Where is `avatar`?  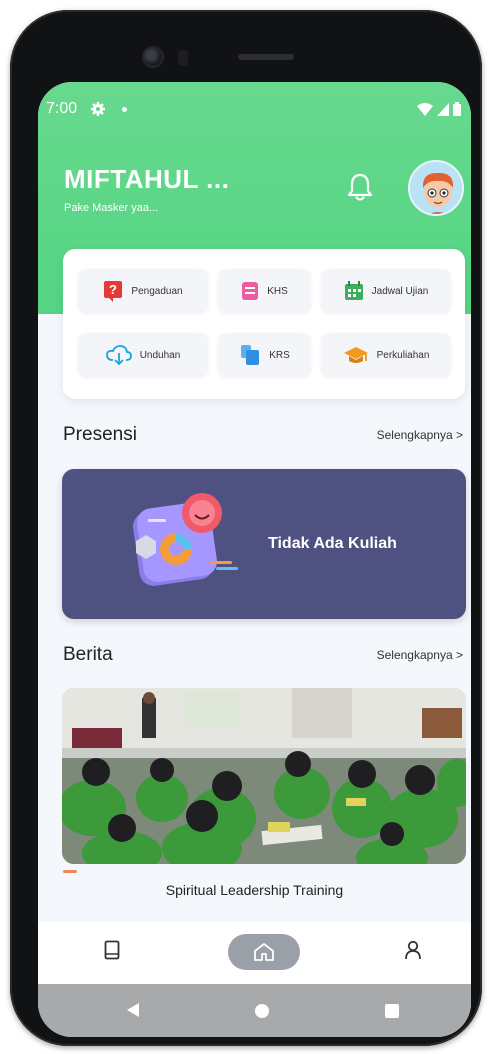
avatar is located at coordinates (436, 188).